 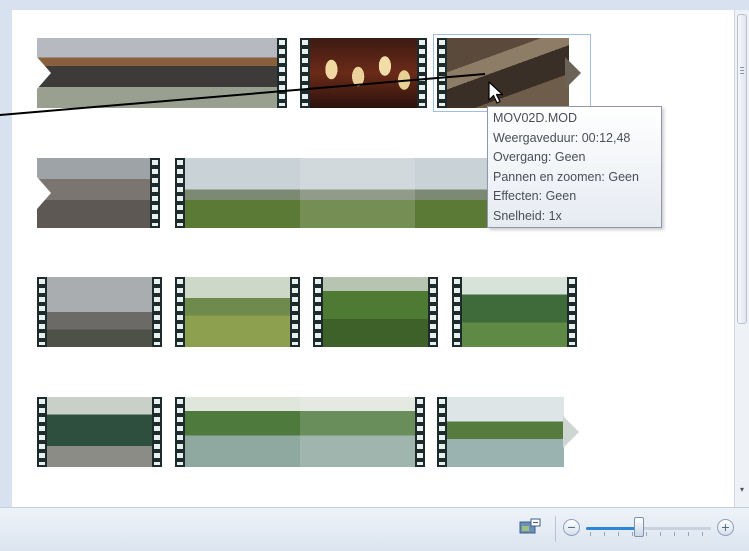 What do you see at coordinates (539, 157) in the screenshot?
I see `tooltip-transition: Overgang: Geen` at bounding box center [539, 157].